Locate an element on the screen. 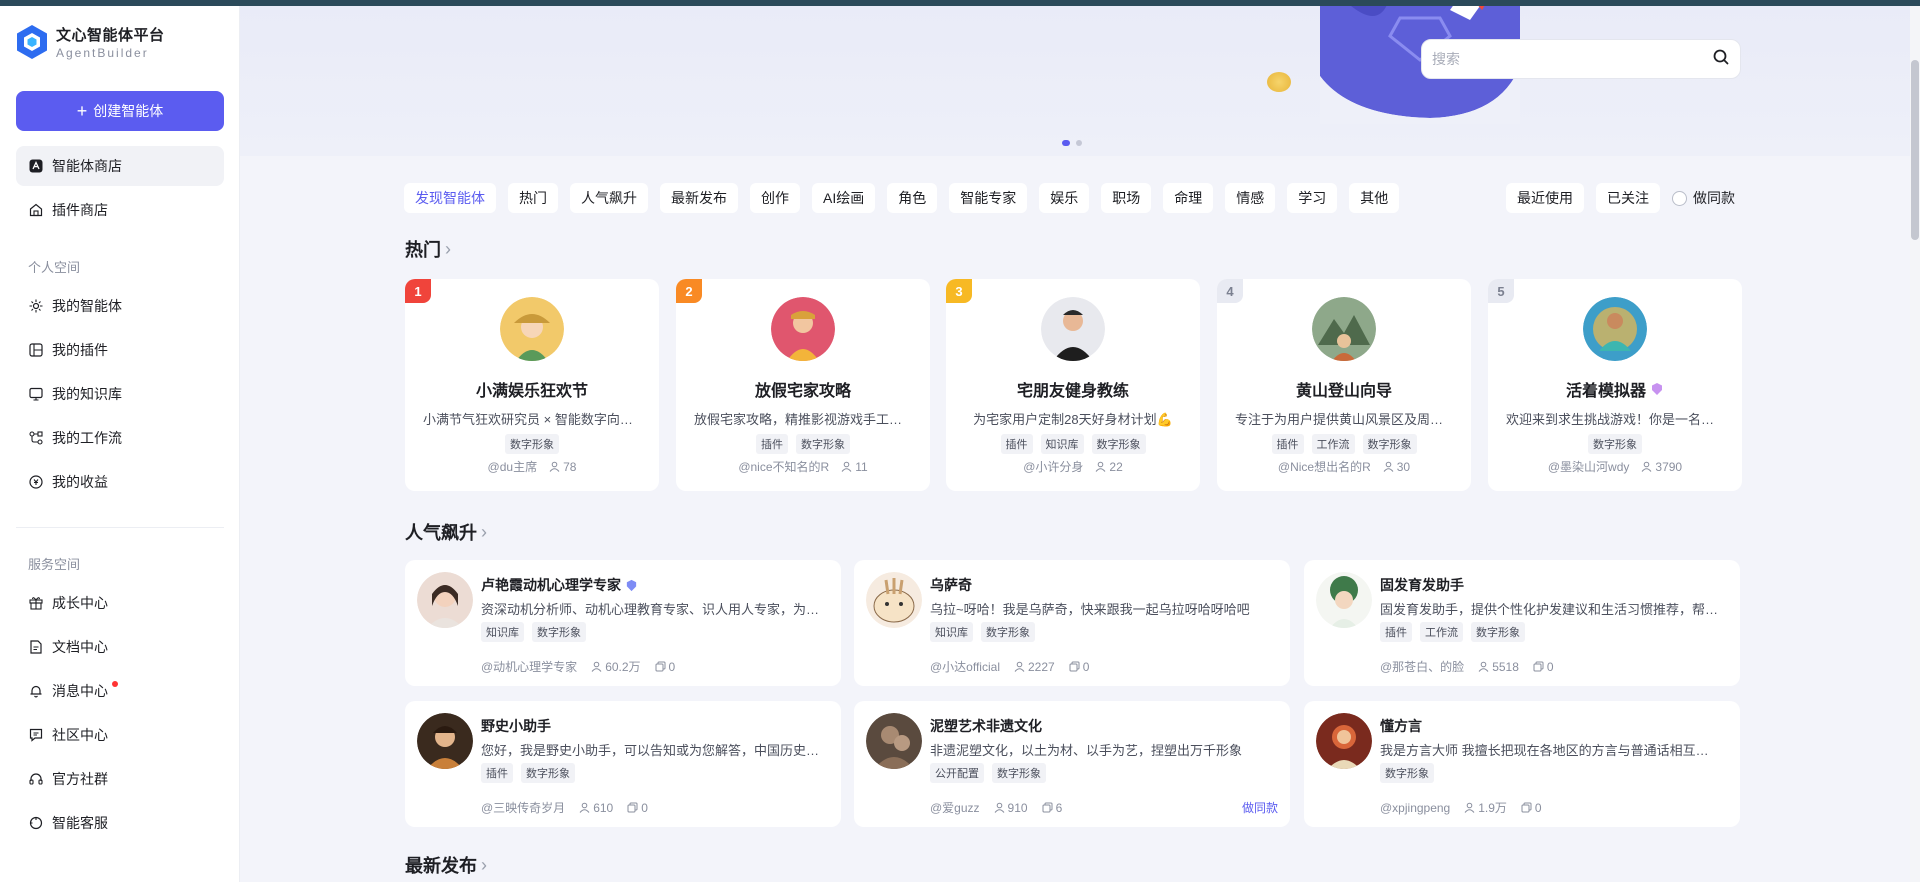 The height and width of the screenshot is (882, 1920). sidebar-item-label: 我的收益 is located at coordinates (80, 482).